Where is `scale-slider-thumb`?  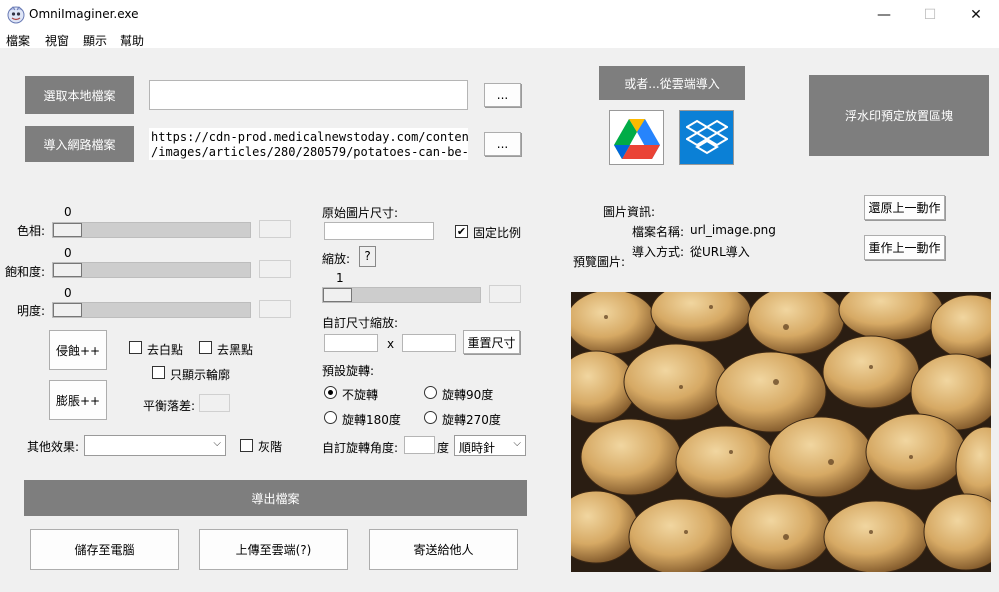 scale-slider-thumb is located at coordinates (337, 295).